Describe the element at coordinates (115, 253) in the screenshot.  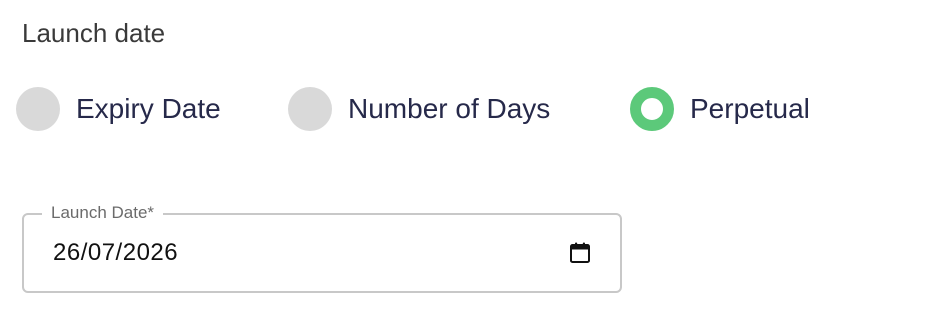
I see `launch-date-input: 26/07/2026` at that location.